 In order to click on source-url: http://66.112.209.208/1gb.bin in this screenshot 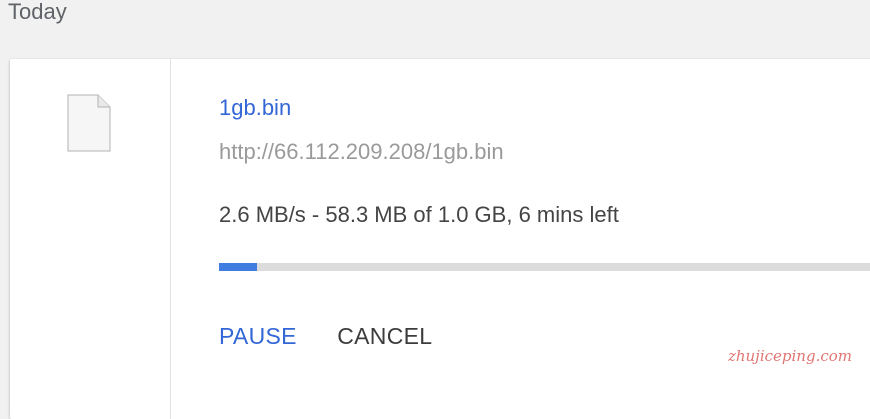, I will do `click(361, 151)`.